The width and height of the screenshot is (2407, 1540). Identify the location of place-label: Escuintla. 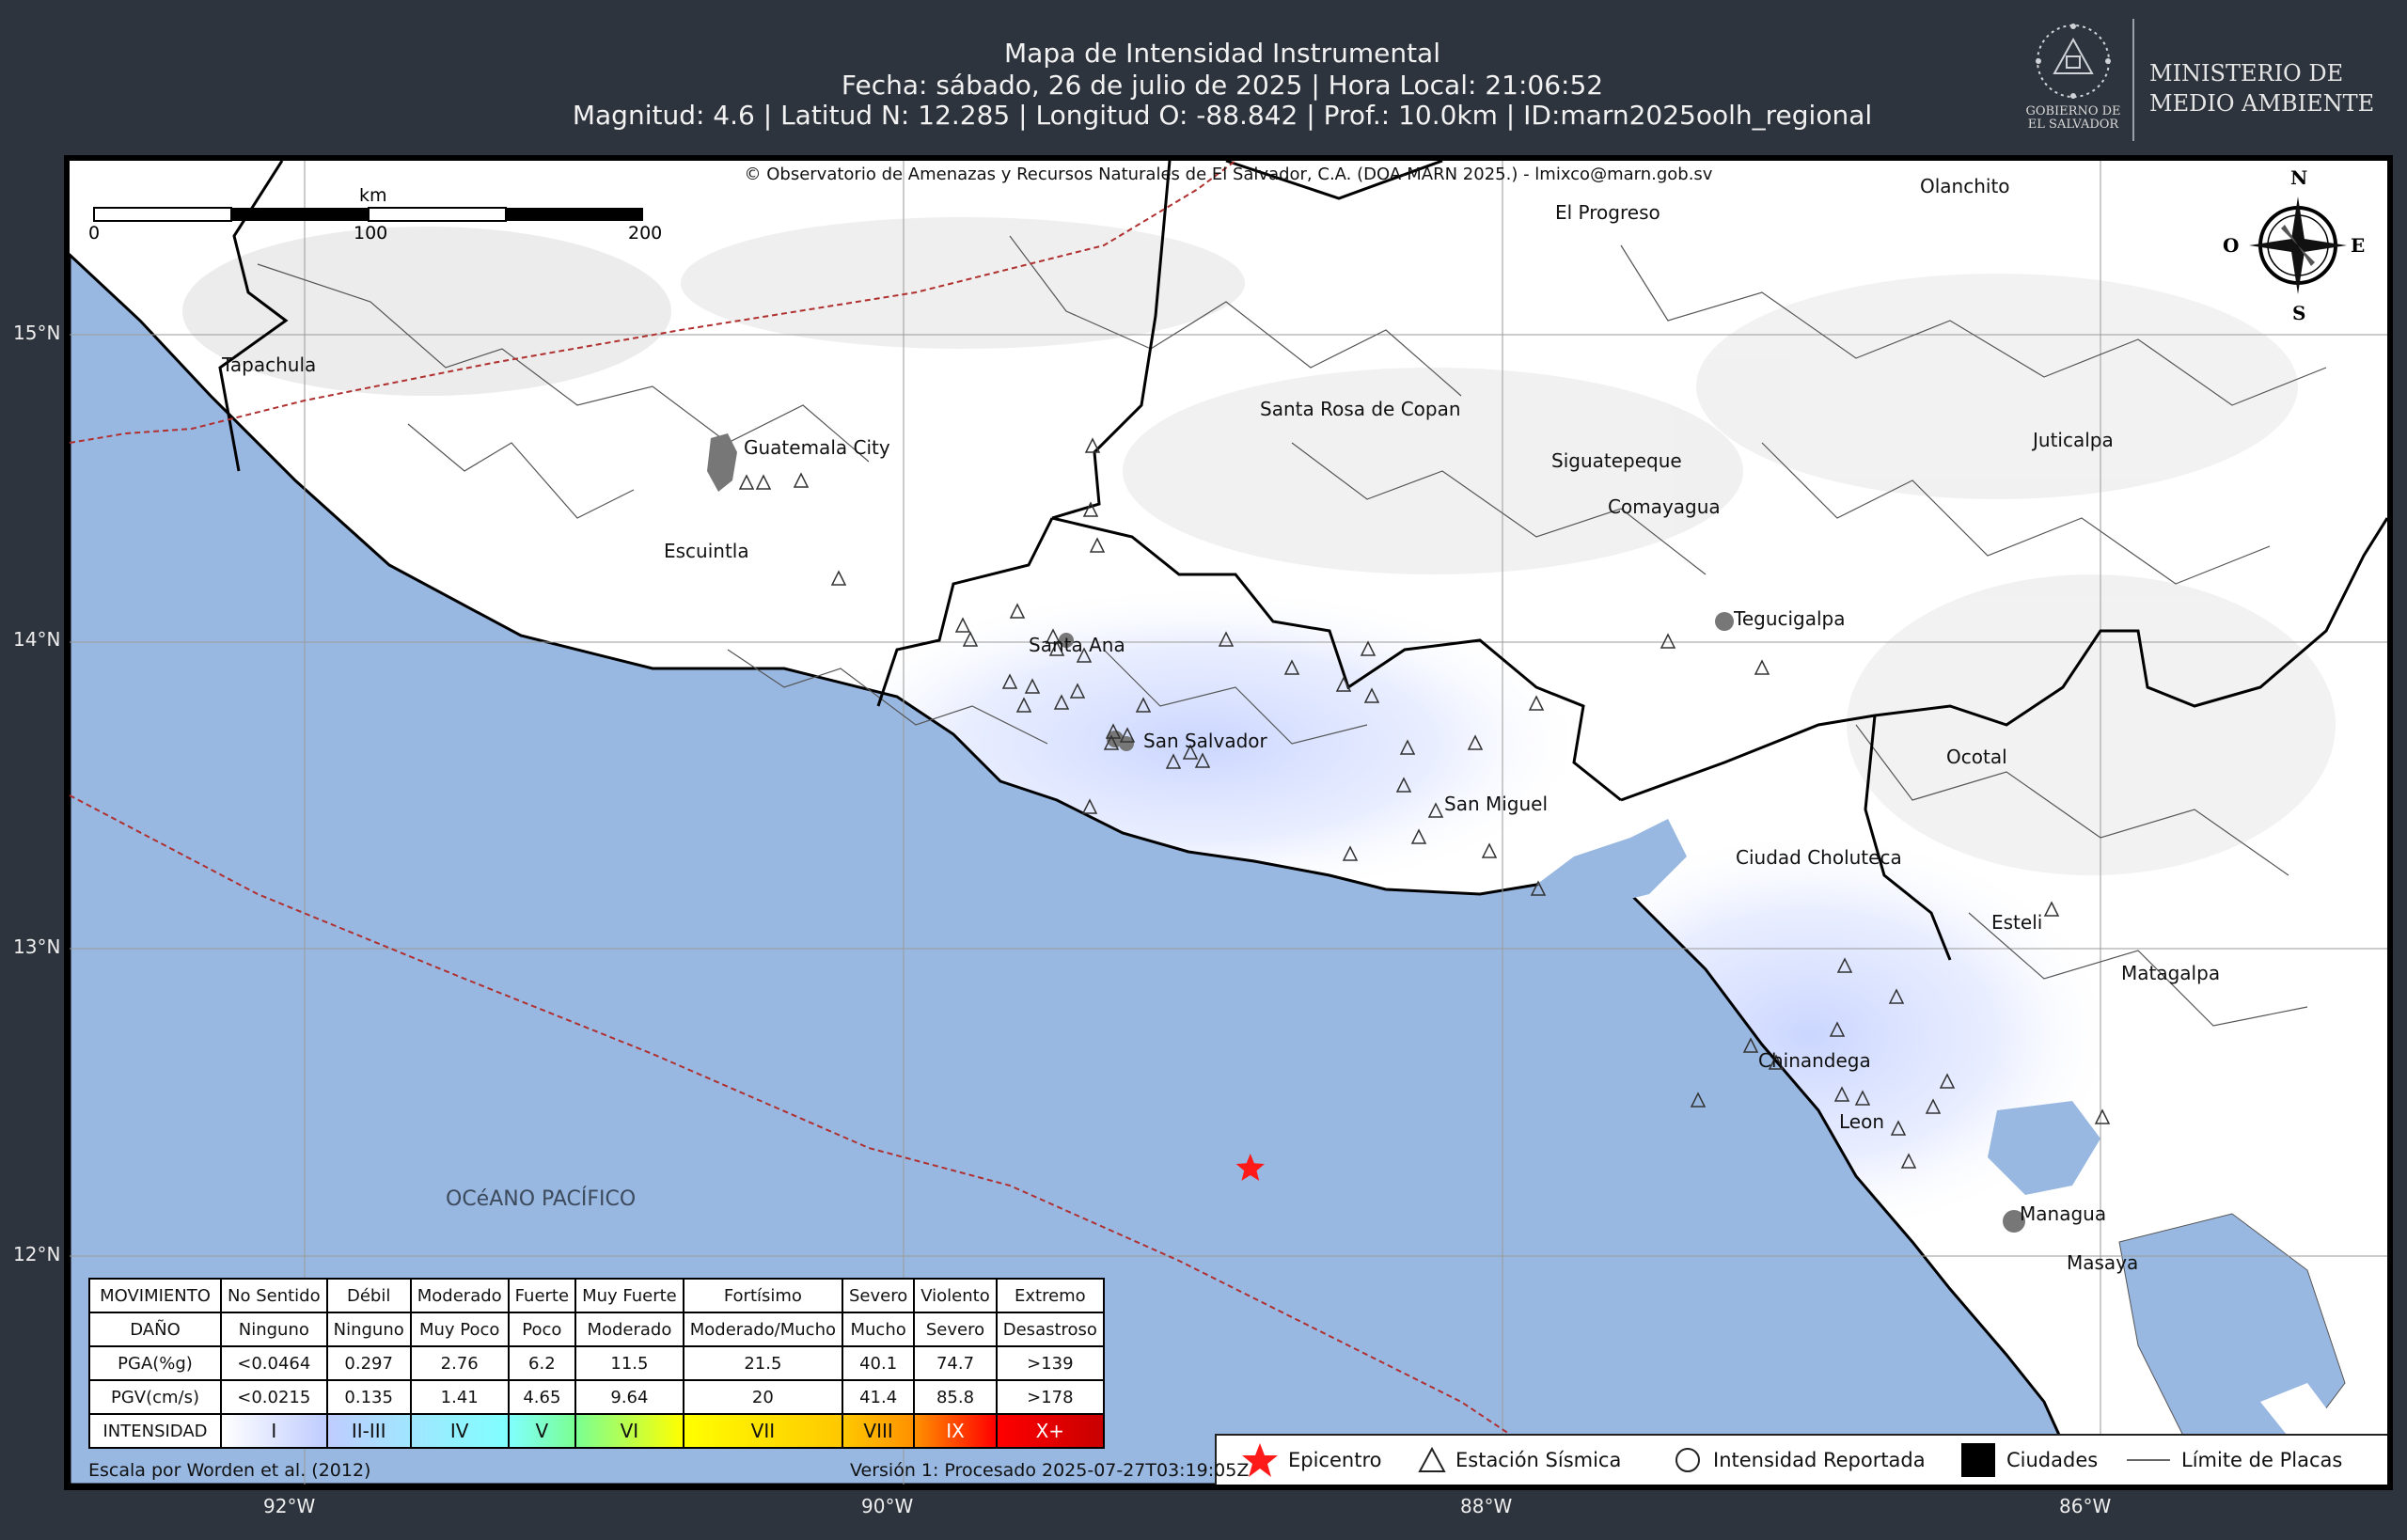
(706, 551).